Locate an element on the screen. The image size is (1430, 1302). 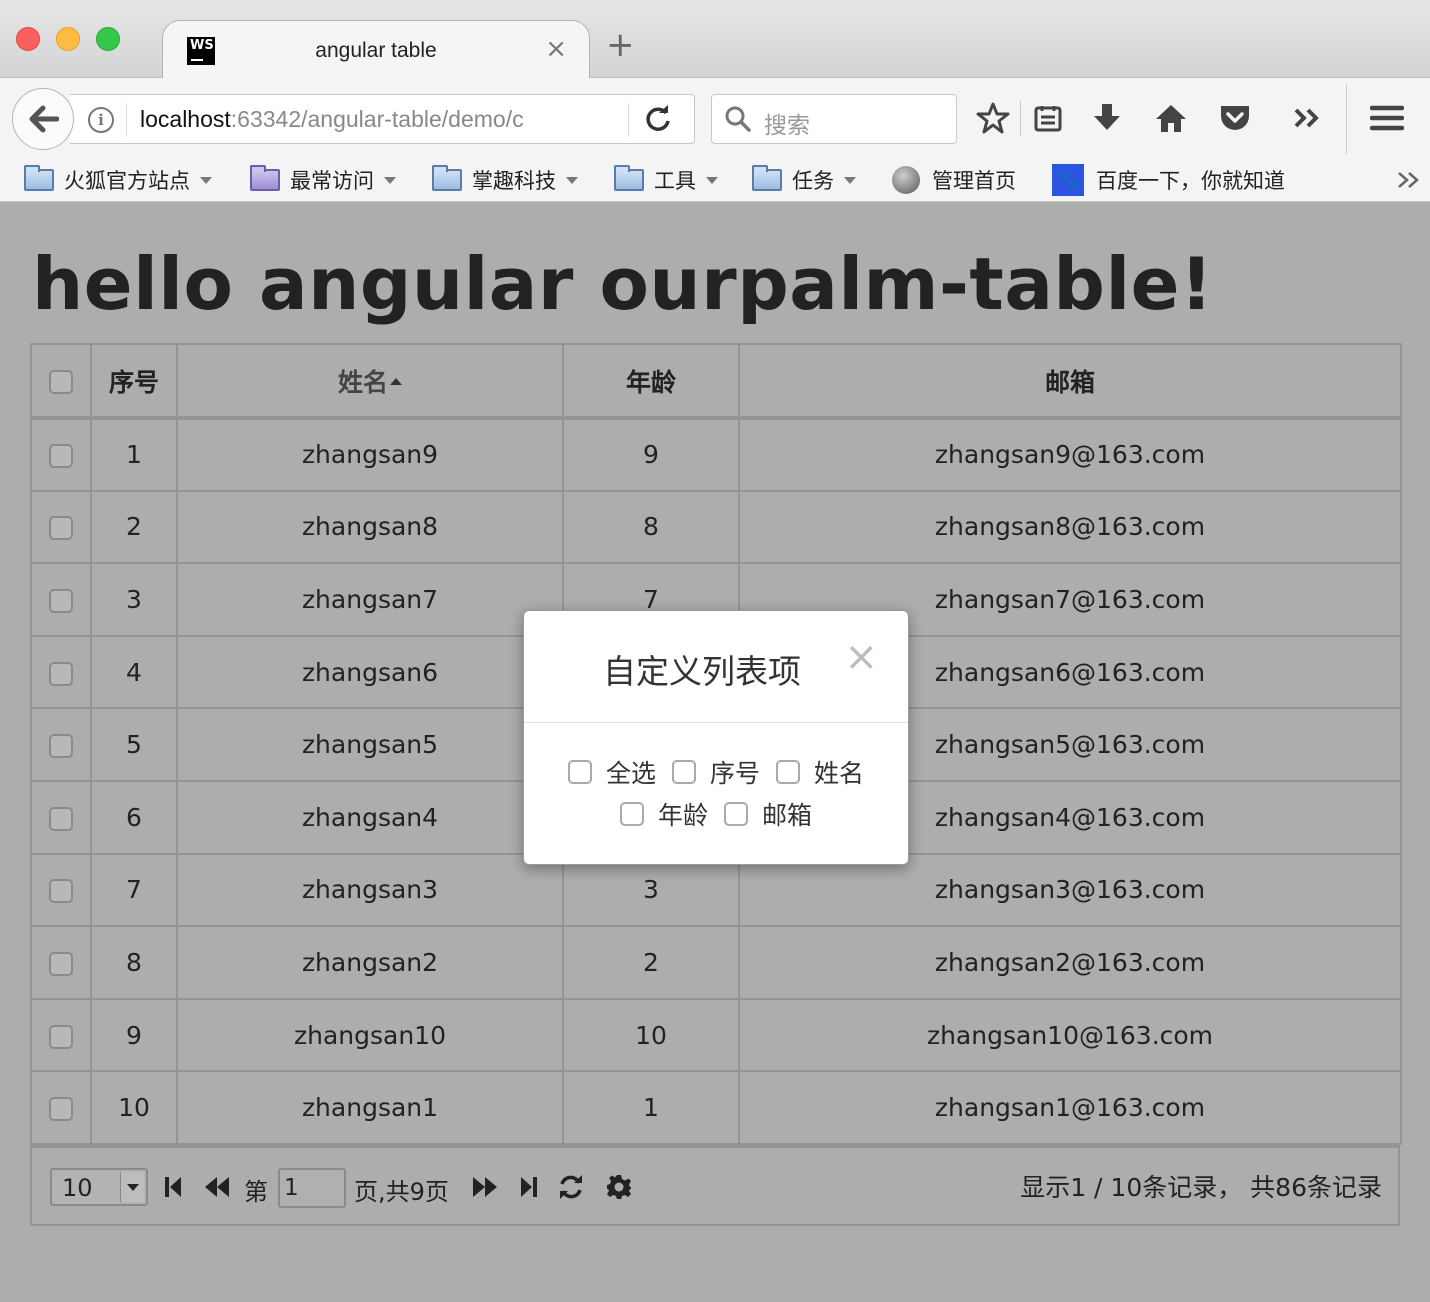
close-window-button is located at coordinates (28, 39).